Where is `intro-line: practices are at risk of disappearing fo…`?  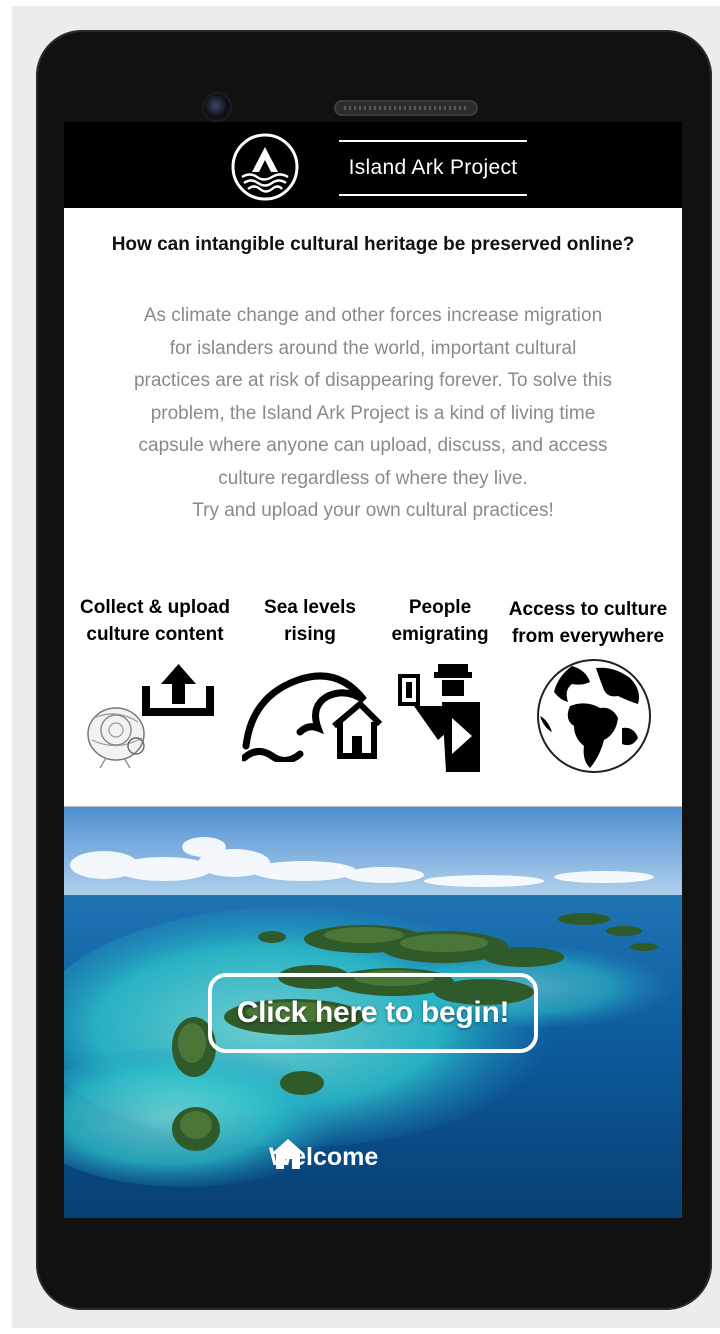
intro-line: practices are at risk of disappearing fo… is located at coordinates (373, 380).